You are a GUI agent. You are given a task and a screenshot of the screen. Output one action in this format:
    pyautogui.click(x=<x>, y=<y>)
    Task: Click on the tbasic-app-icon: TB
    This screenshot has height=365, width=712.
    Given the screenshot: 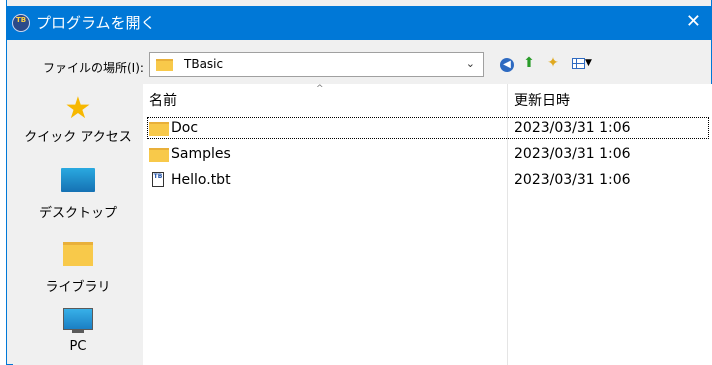 What is the action you would take?
    pyautogui.click(x=21, y=23)
    